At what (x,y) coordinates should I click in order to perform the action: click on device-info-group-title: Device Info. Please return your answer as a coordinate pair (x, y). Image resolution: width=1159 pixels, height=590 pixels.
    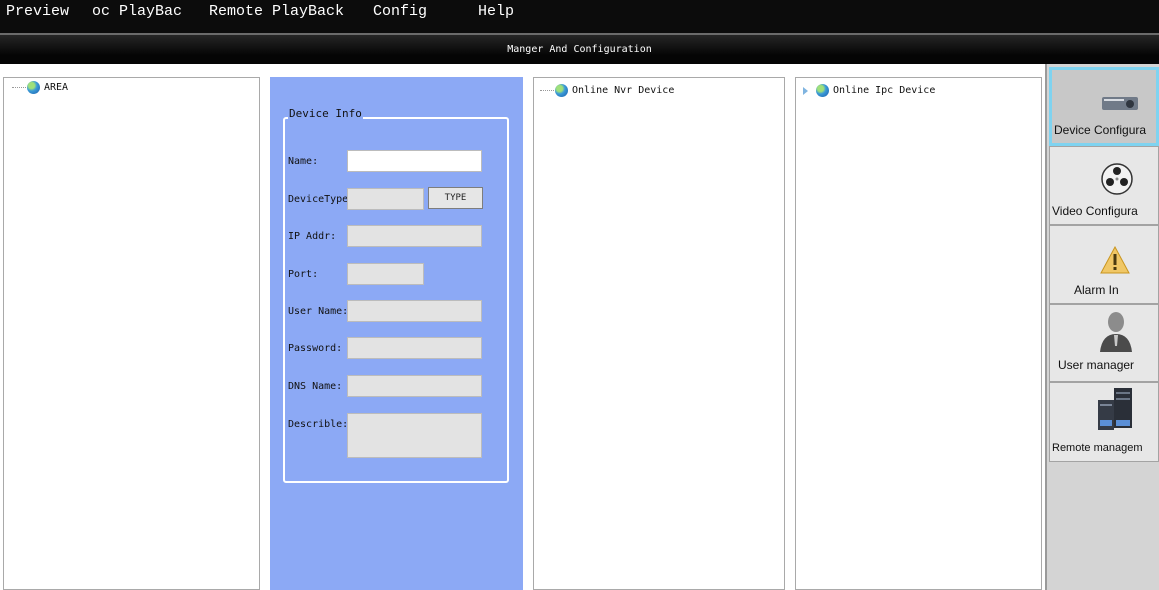
    Looking at the image, I should click on (325, 113).